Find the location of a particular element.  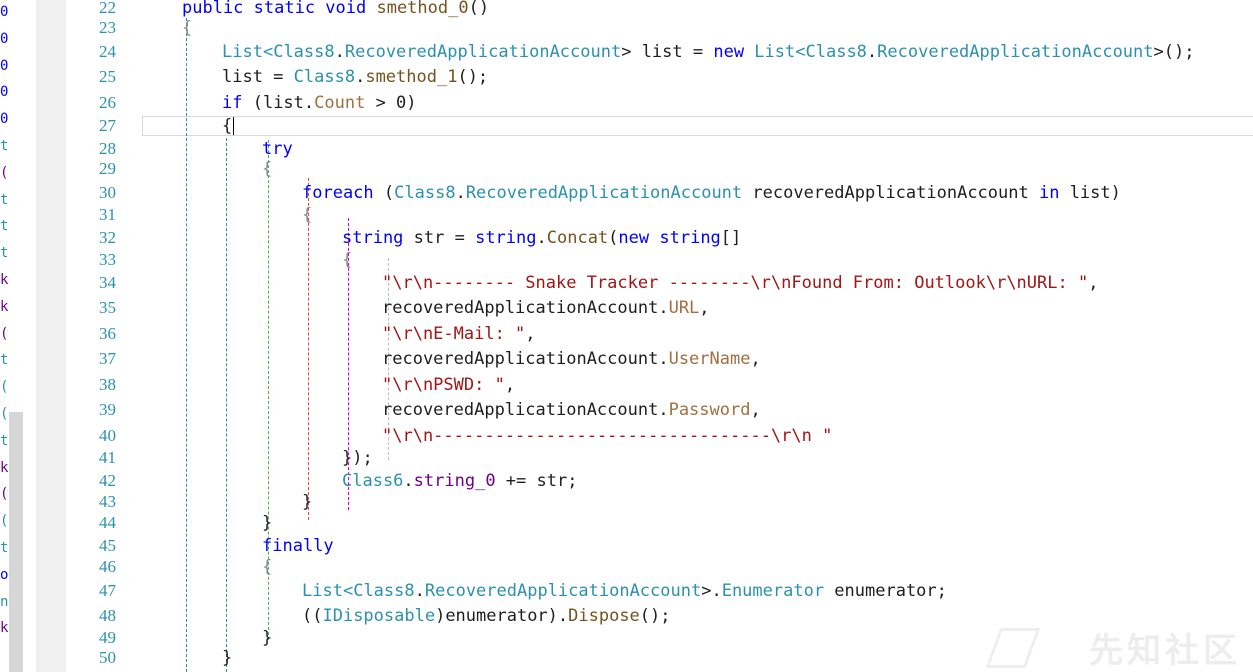

code-token: str = is located at coordinates (444, 238).